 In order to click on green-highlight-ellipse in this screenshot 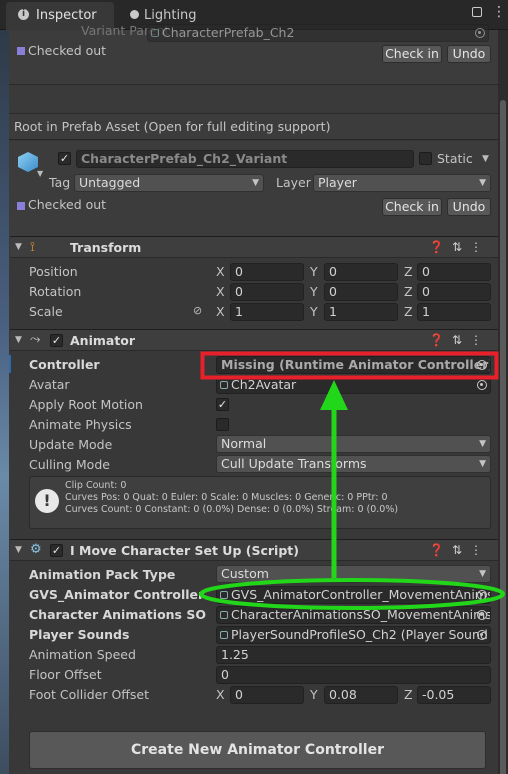, I will do `click(352, 594)`.